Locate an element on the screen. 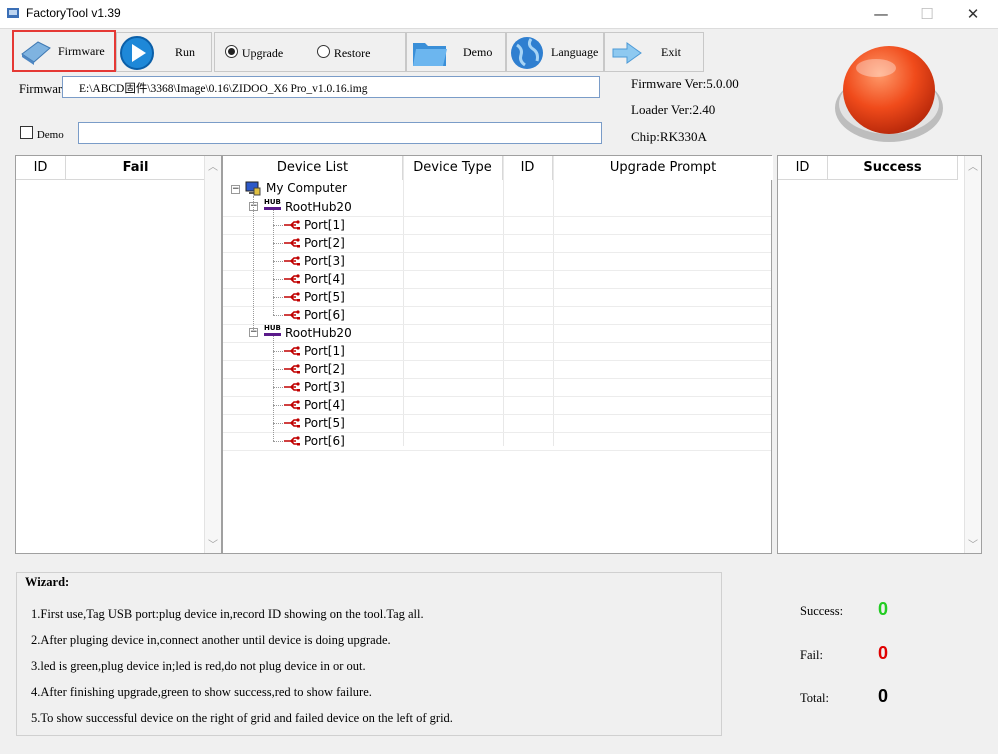 The width and height of the screenshot is (998, 754). device-id-header: ID is located at coordinates (528, 168).